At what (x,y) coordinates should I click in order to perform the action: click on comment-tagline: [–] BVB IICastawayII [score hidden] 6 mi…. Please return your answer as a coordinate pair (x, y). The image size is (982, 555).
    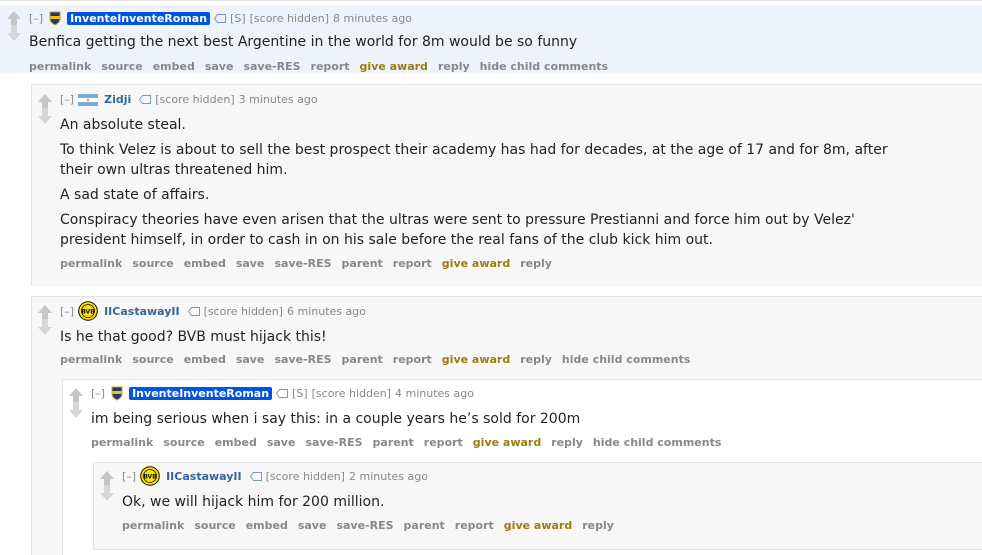
    Looking at the image, I should click on (213, 311).